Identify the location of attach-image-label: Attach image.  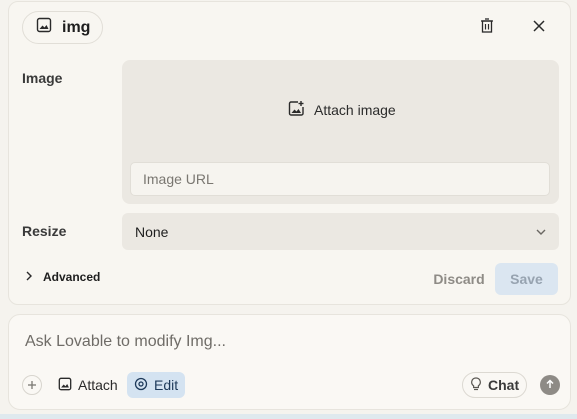
(355, 110).